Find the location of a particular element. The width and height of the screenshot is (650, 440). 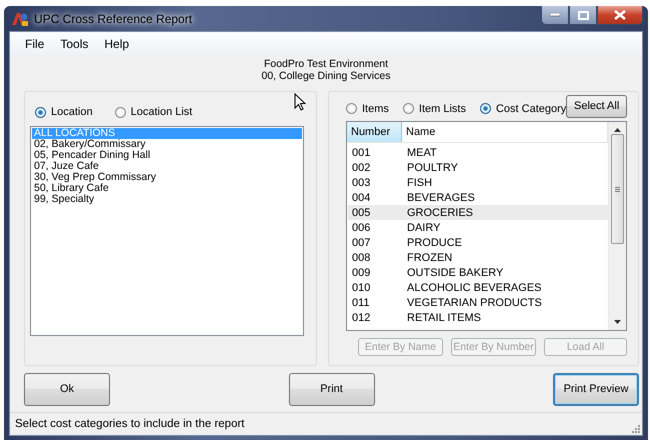

table-row: 003 FISH is located at coordinates (478, 182).